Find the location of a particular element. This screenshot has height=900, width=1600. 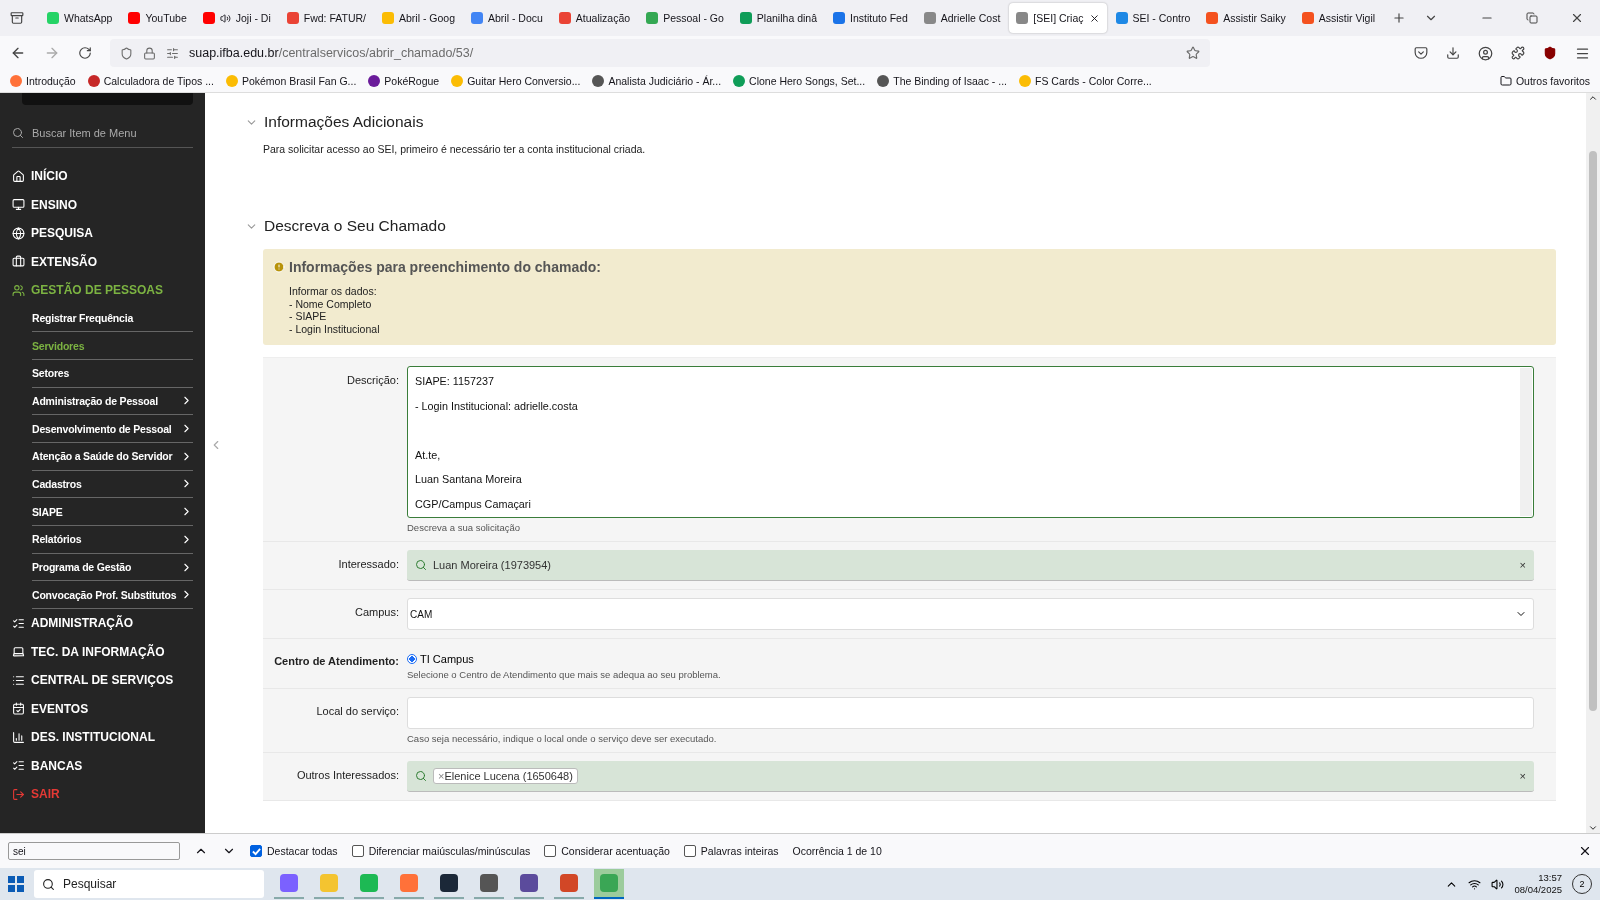

start-icon is located at coordinates (16, 884).